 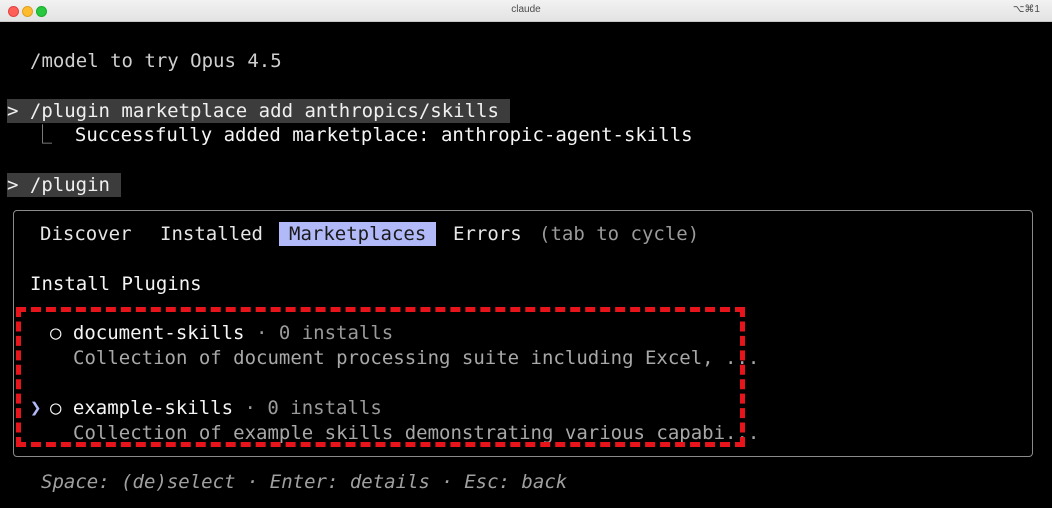 I want to click on command-line-2: > /plugin, so click(x=64, y=185).